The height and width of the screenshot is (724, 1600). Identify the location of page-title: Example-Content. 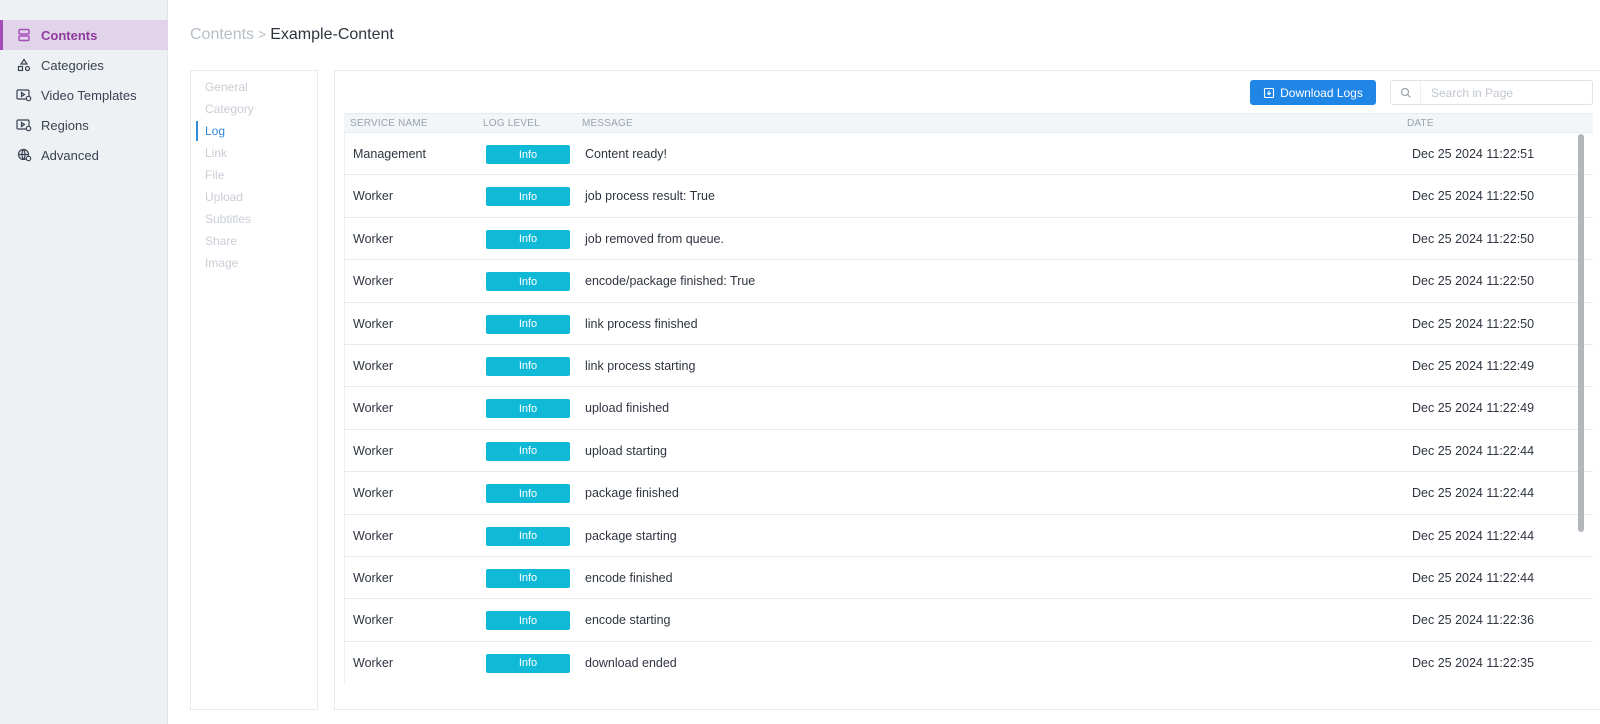
(332, 34).